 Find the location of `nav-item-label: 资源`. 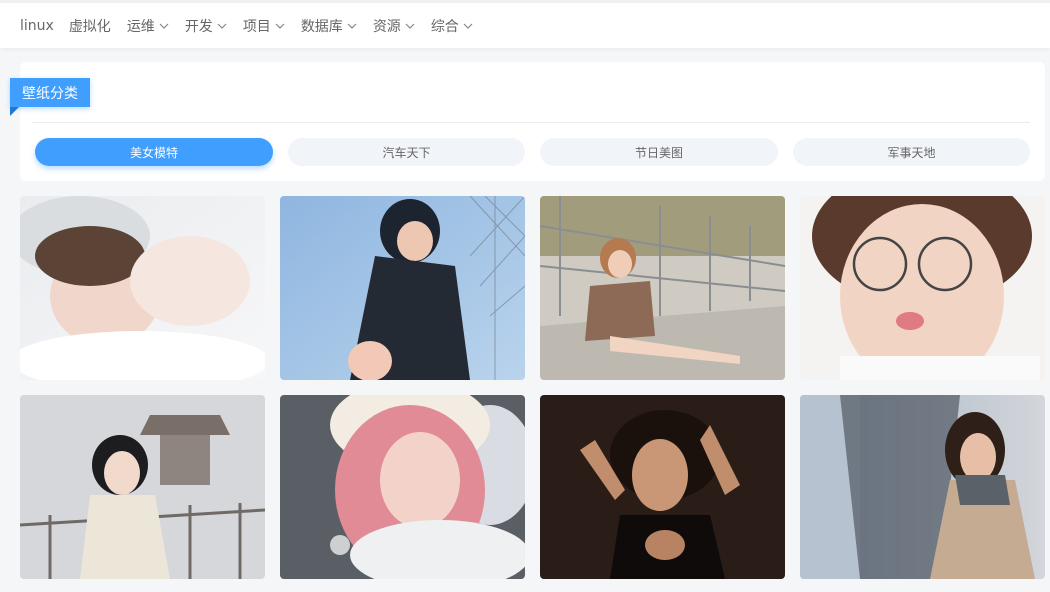

nav-item-label: 资源 is located at coordinates (386, 26).